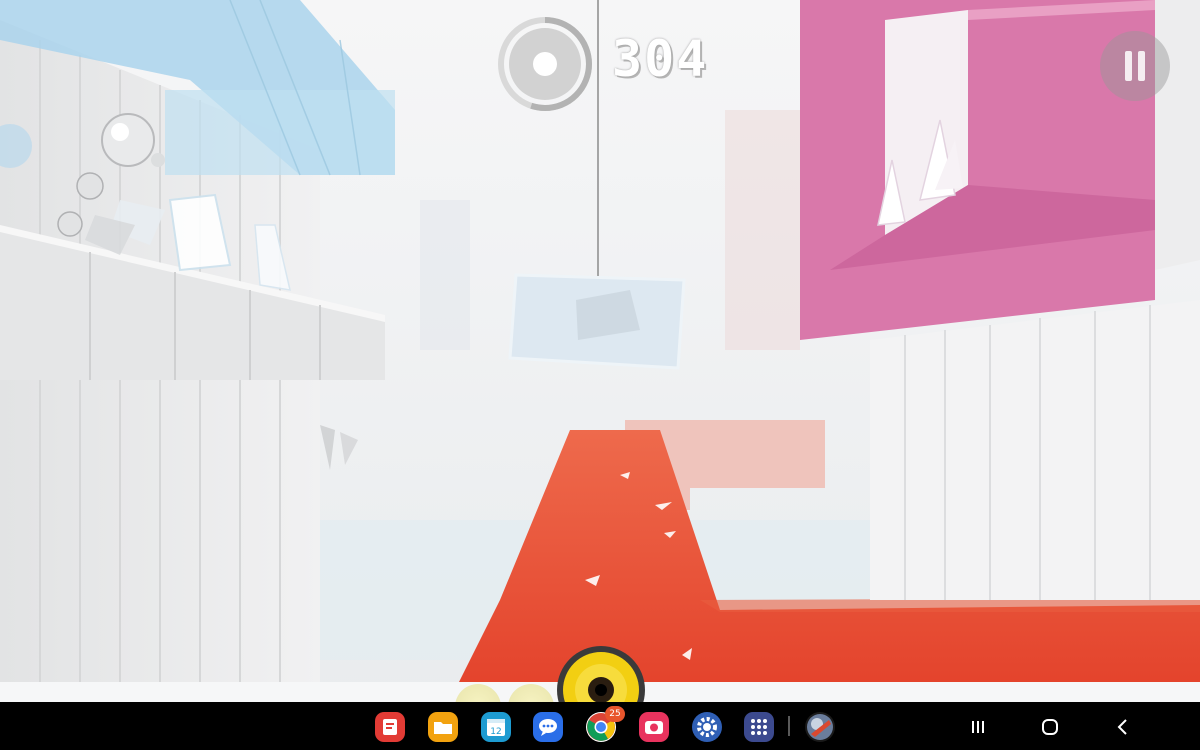  What do you see at coordinates (601, 673) in the screenshot?
I see `throw-ball-button` at bounding box center [601, 673].